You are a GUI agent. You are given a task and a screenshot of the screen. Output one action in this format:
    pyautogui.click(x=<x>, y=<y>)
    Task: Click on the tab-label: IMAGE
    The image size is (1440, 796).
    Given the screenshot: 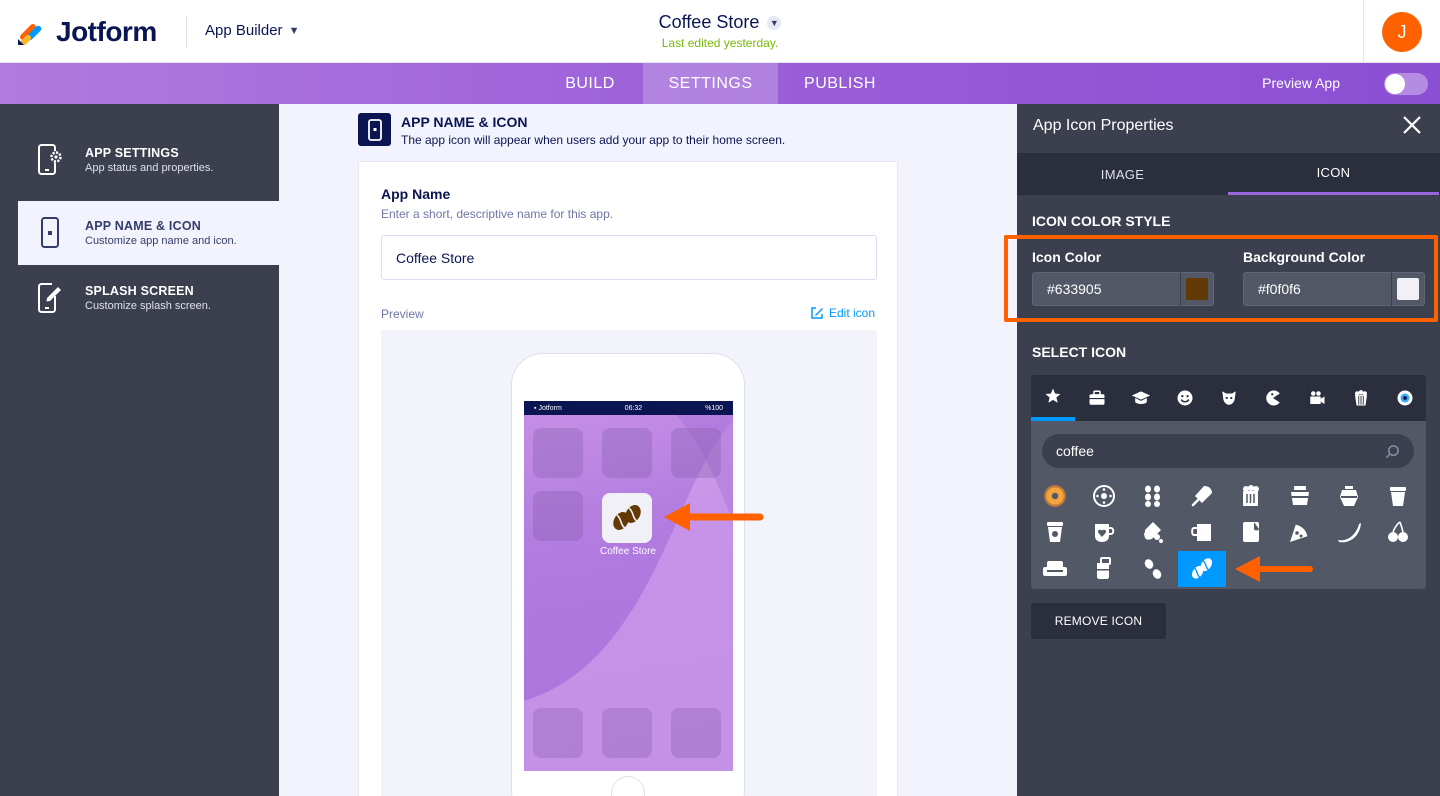 What is the action you would take?
    pyautogui.click(x=1122, y=174)
    